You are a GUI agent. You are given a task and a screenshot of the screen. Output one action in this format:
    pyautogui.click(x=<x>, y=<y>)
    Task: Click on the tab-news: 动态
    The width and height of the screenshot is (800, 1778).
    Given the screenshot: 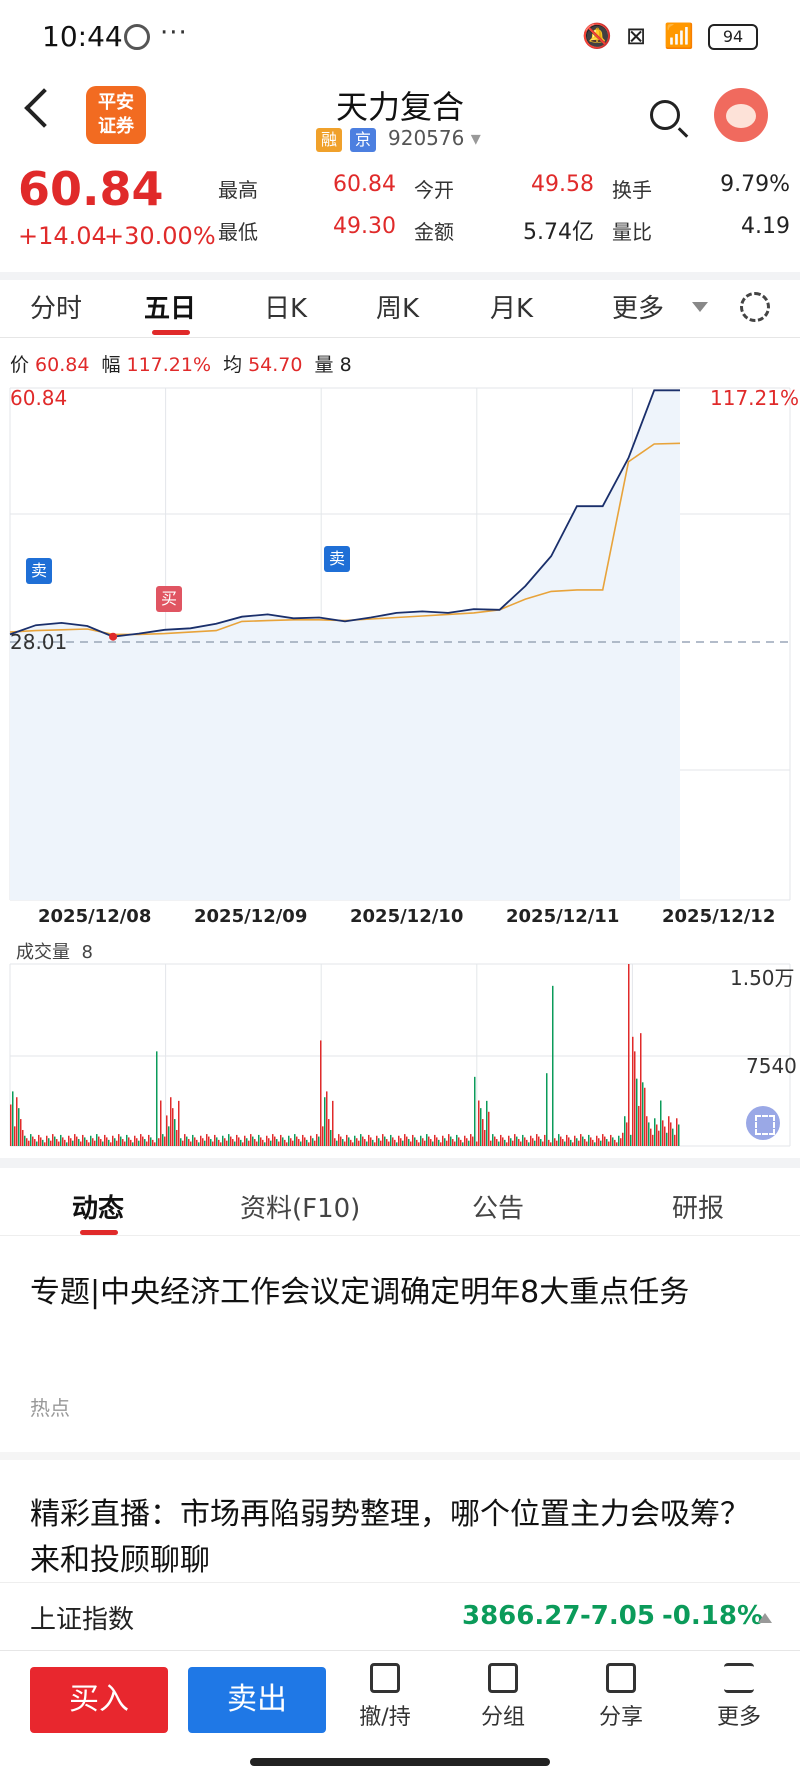 What is the action you would take?
    pyautogui.click(x=98, y=1206)
    